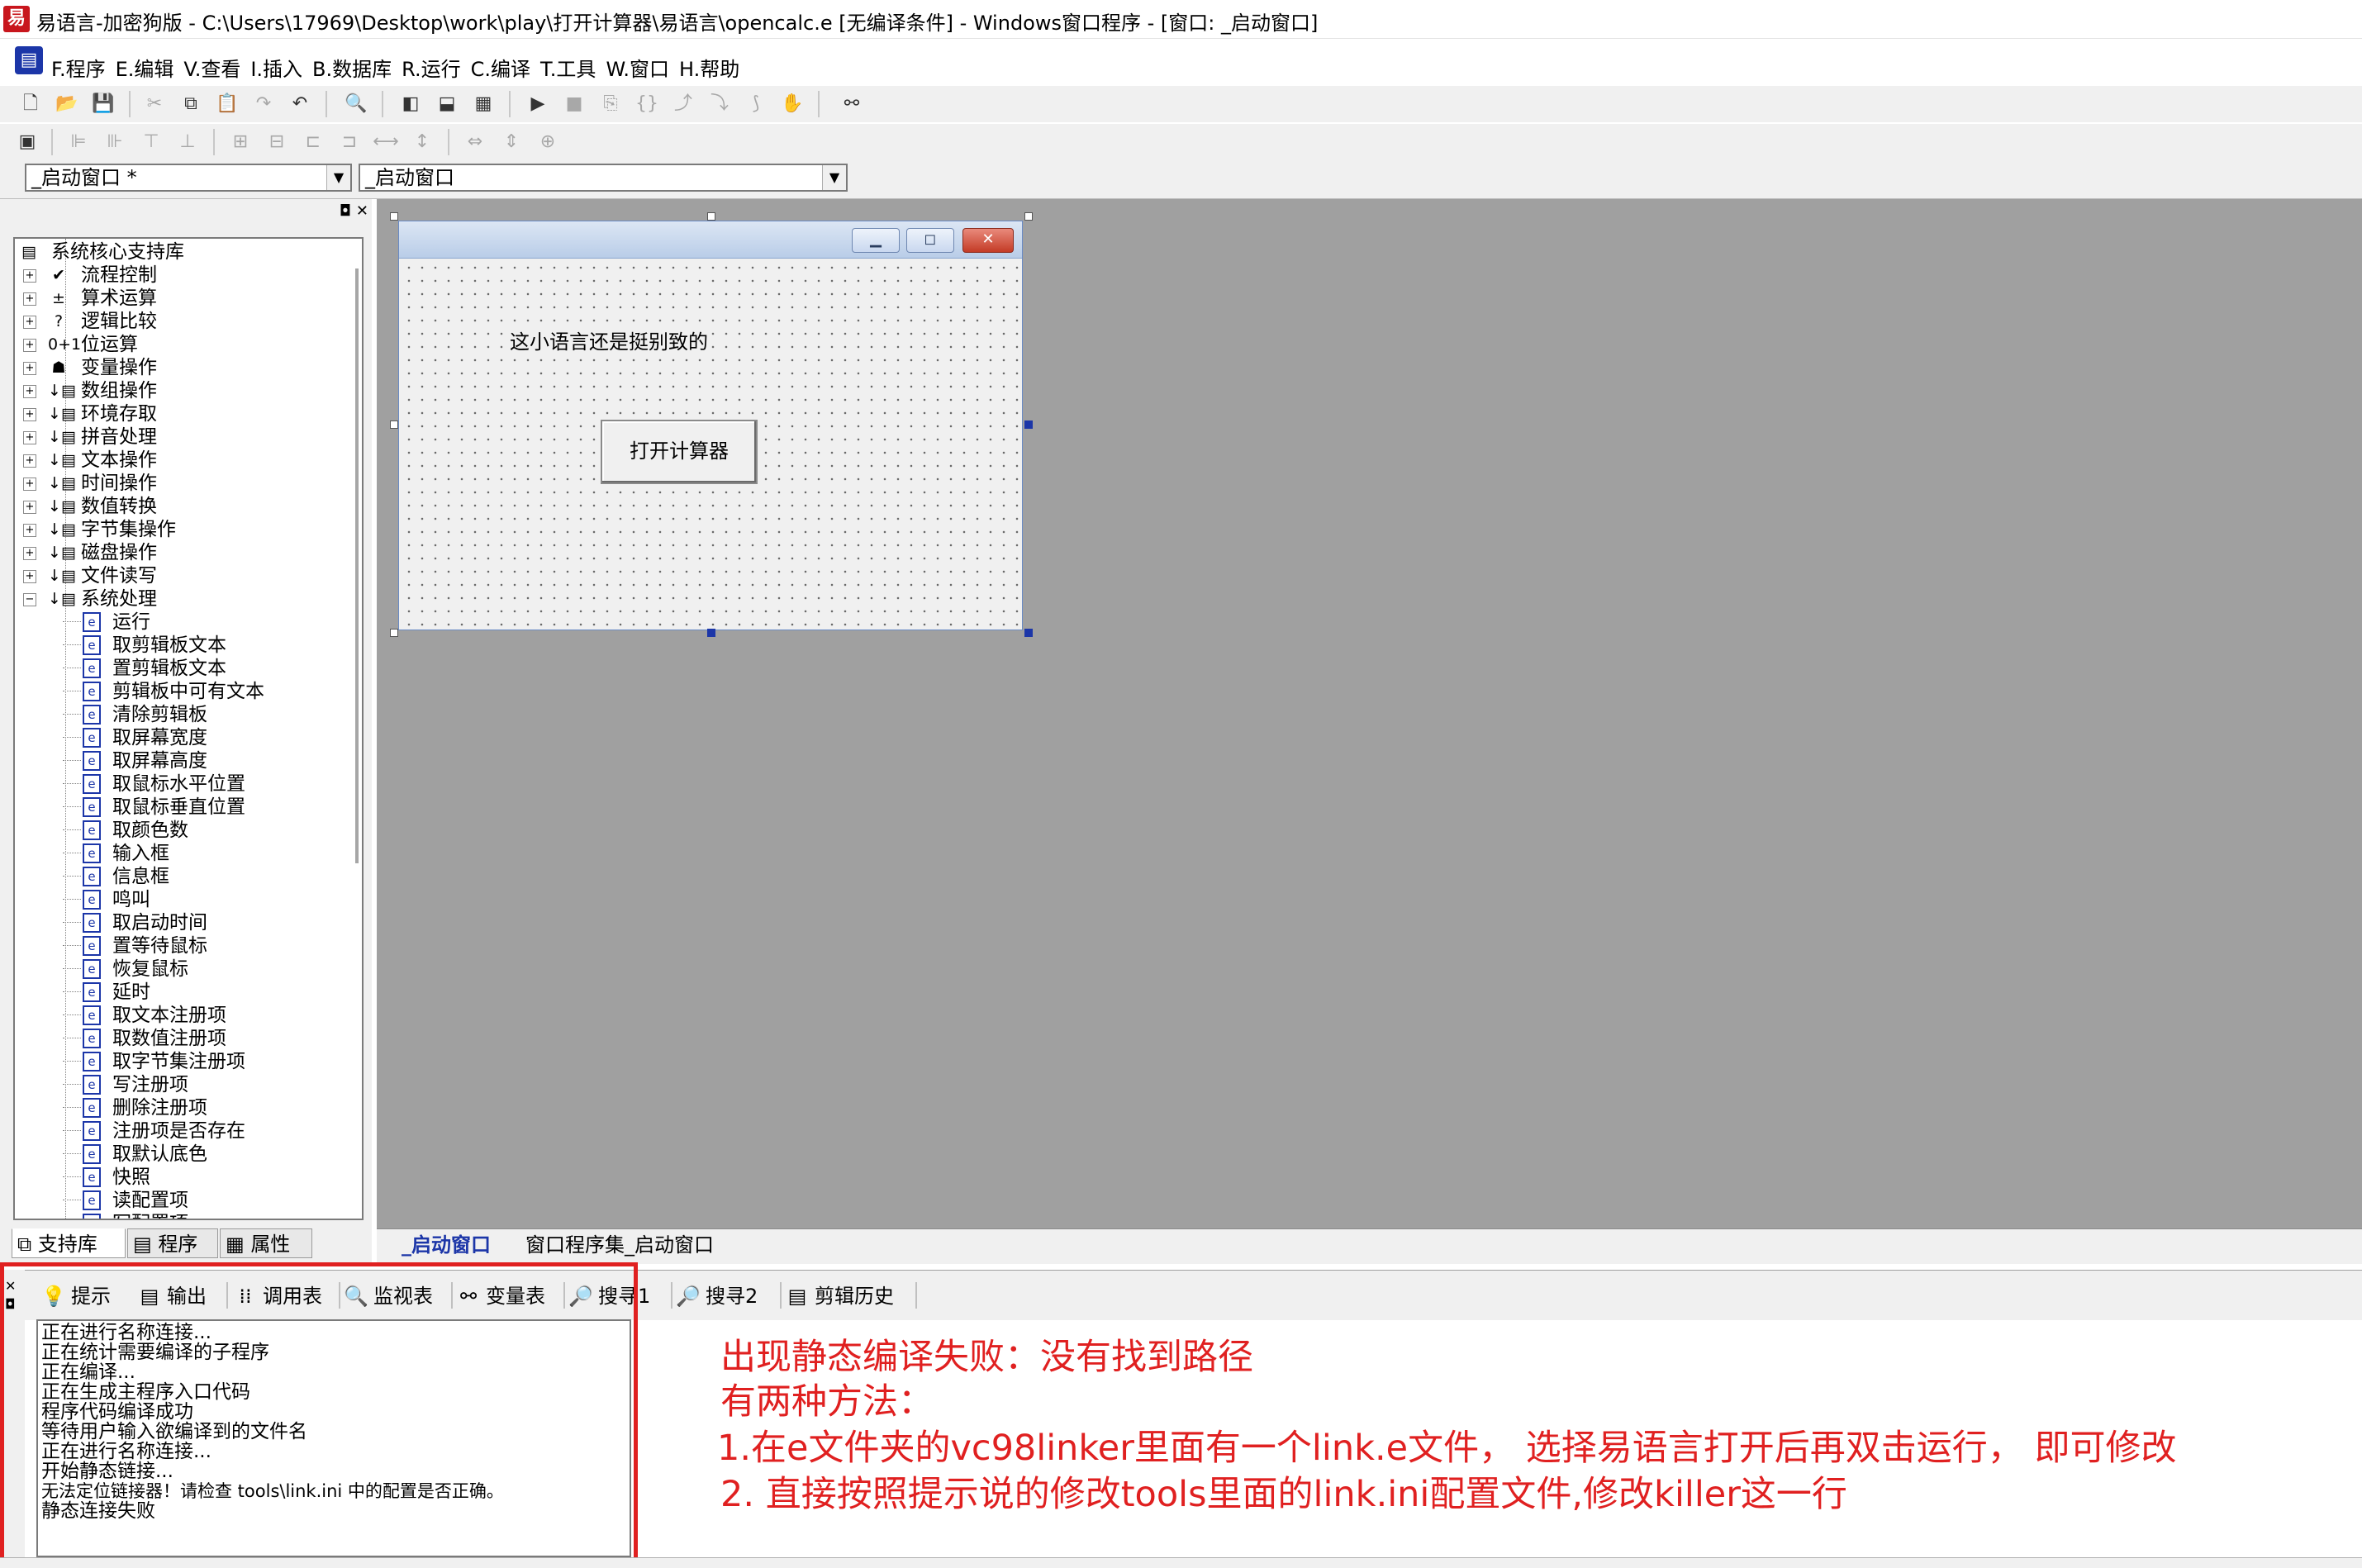  Describe the element at coordinates (447, 1245) in the screenshot. I see `tab-start-window: _启动窗口` at that location.